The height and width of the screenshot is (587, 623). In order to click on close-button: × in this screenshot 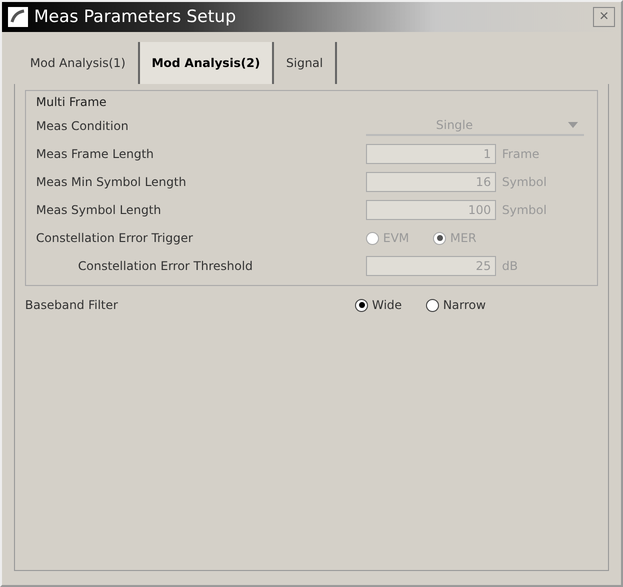, I will do `click(604, 17)`.